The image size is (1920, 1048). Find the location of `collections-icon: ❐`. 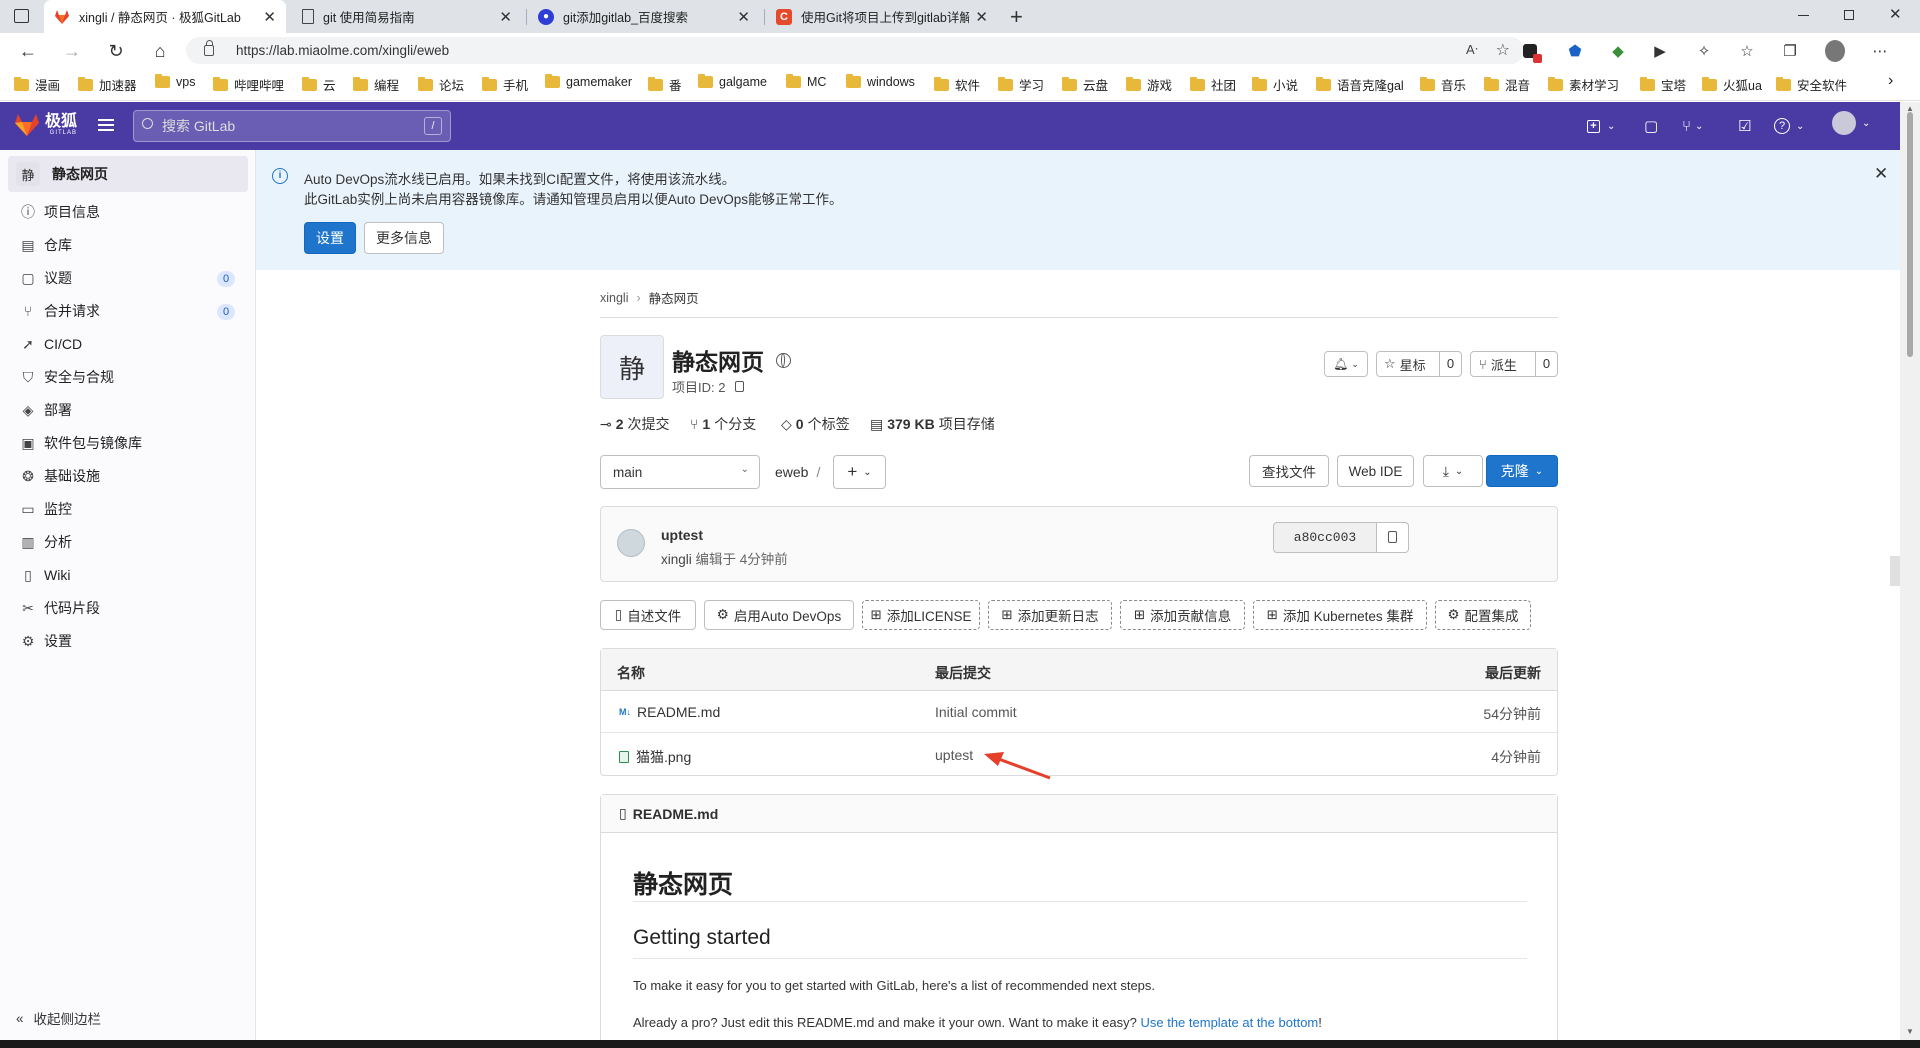

collections-icon: ❐ is located at coordinates (1790, 51).